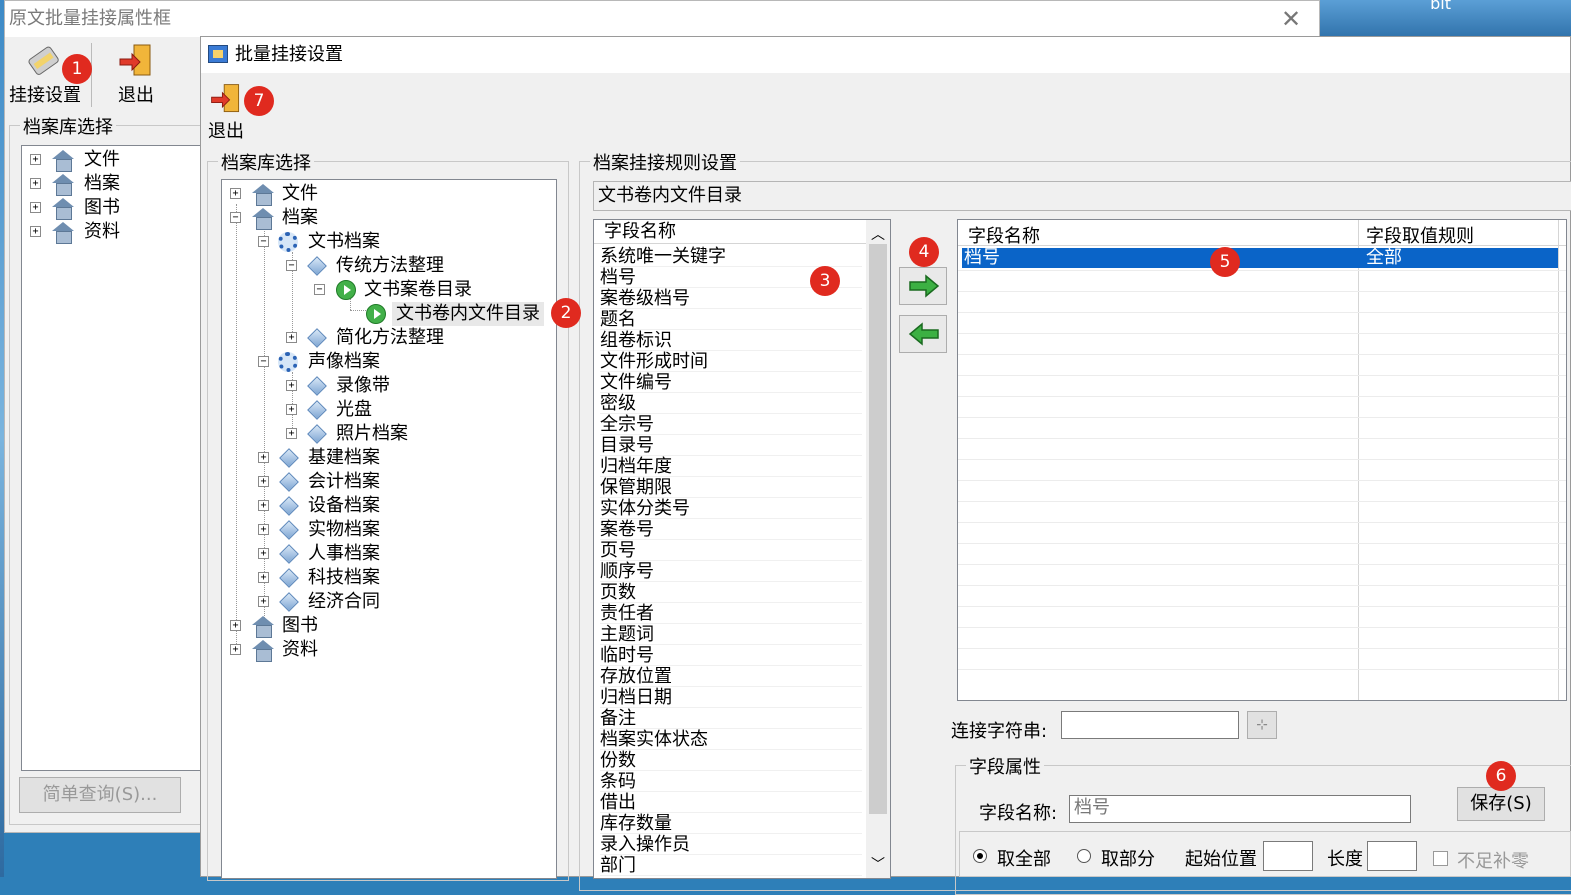 The height and width of the screenshot is (895, 1571). Describe the element at coordinates (999, 731) in the screenshot. I see `connect-string-label: 连接字符串:` at that location.